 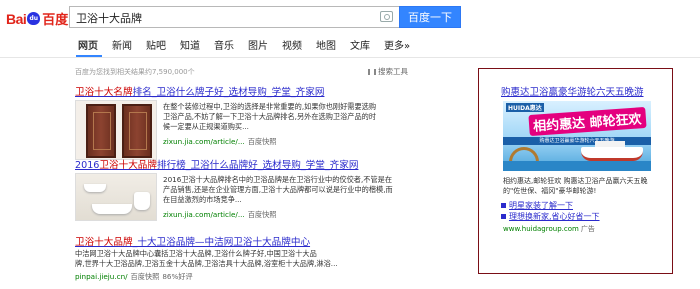 I want to click on search-button: 百度一下, so click(x=430, y=17).